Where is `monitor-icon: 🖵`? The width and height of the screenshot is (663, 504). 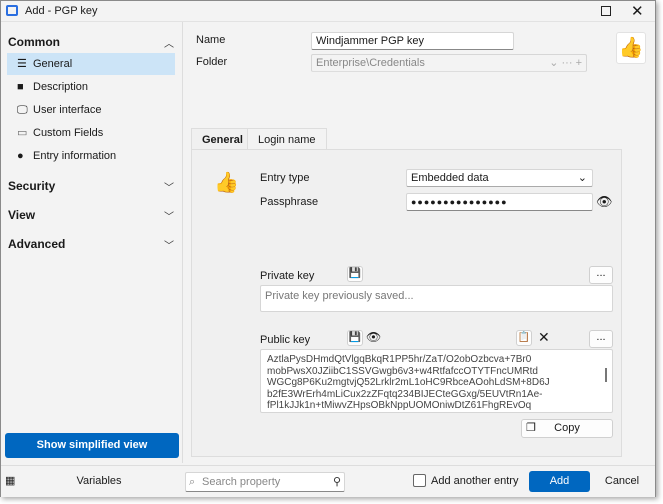
monitor-icon: 🖵 is located at coordinates (22, 110).